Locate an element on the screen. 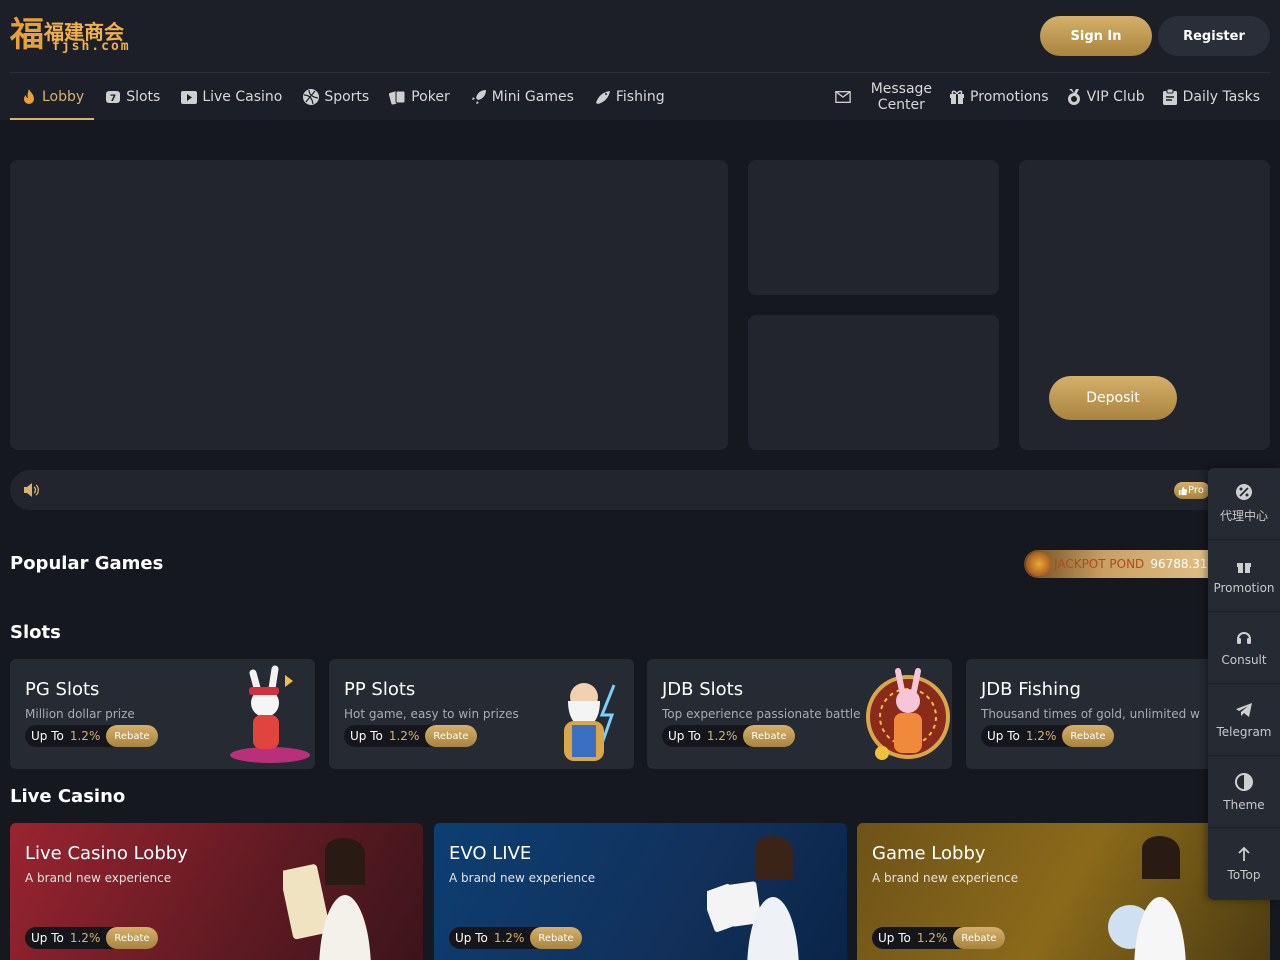 Image resolution: width=1280 pixels, height=960 pixels. slot-seven-icon: 7 is located at coordinates (113, 97).